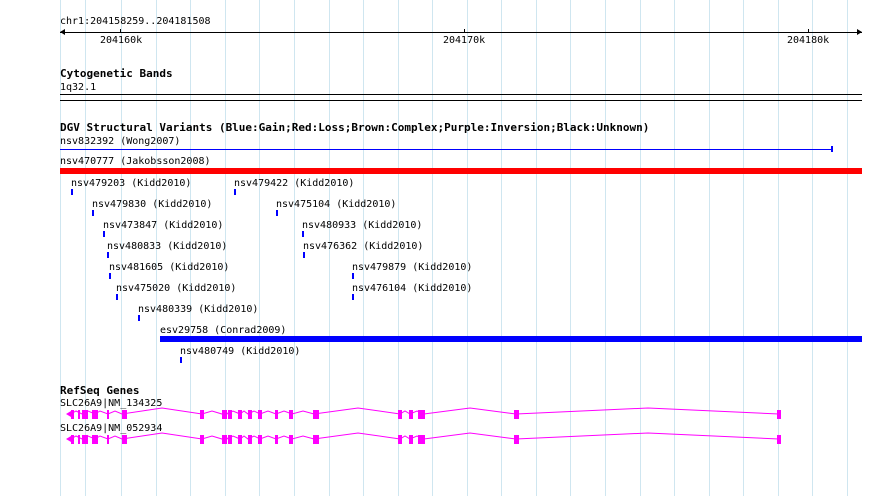 The height and width of the screenshot is (496, 890). I want to click on variant-label: nsv480339 (Kidd2010), so click(198, 309).